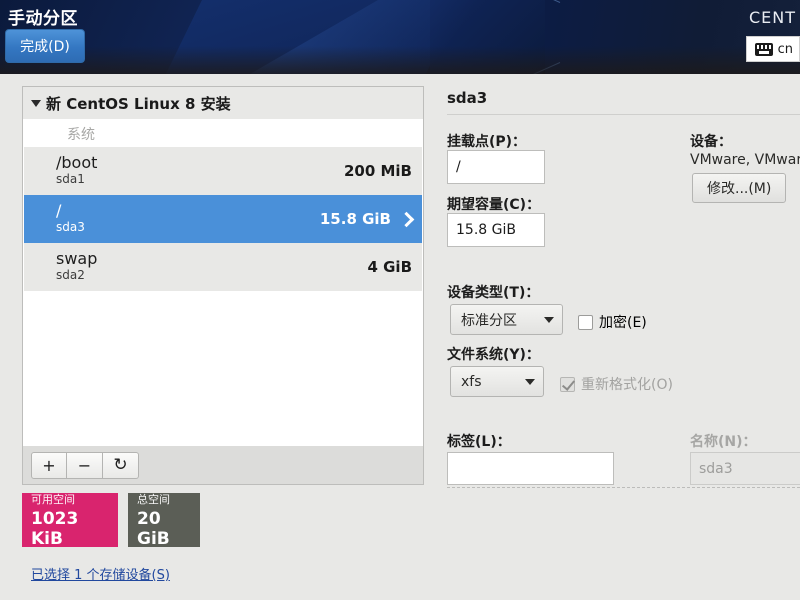  I want to click on partition-device-name: sda3, so click(70, 226).